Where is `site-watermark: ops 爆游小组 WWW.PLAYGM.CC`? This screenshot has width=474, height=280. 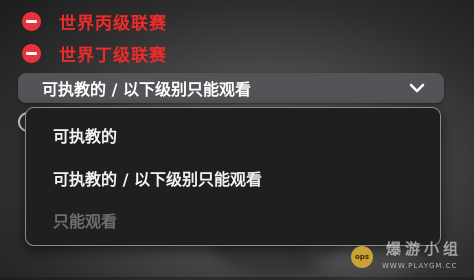 site-watermark: ops 爆游小组 WWW.PLAYGM.CC is located at coordinates (409, 256).